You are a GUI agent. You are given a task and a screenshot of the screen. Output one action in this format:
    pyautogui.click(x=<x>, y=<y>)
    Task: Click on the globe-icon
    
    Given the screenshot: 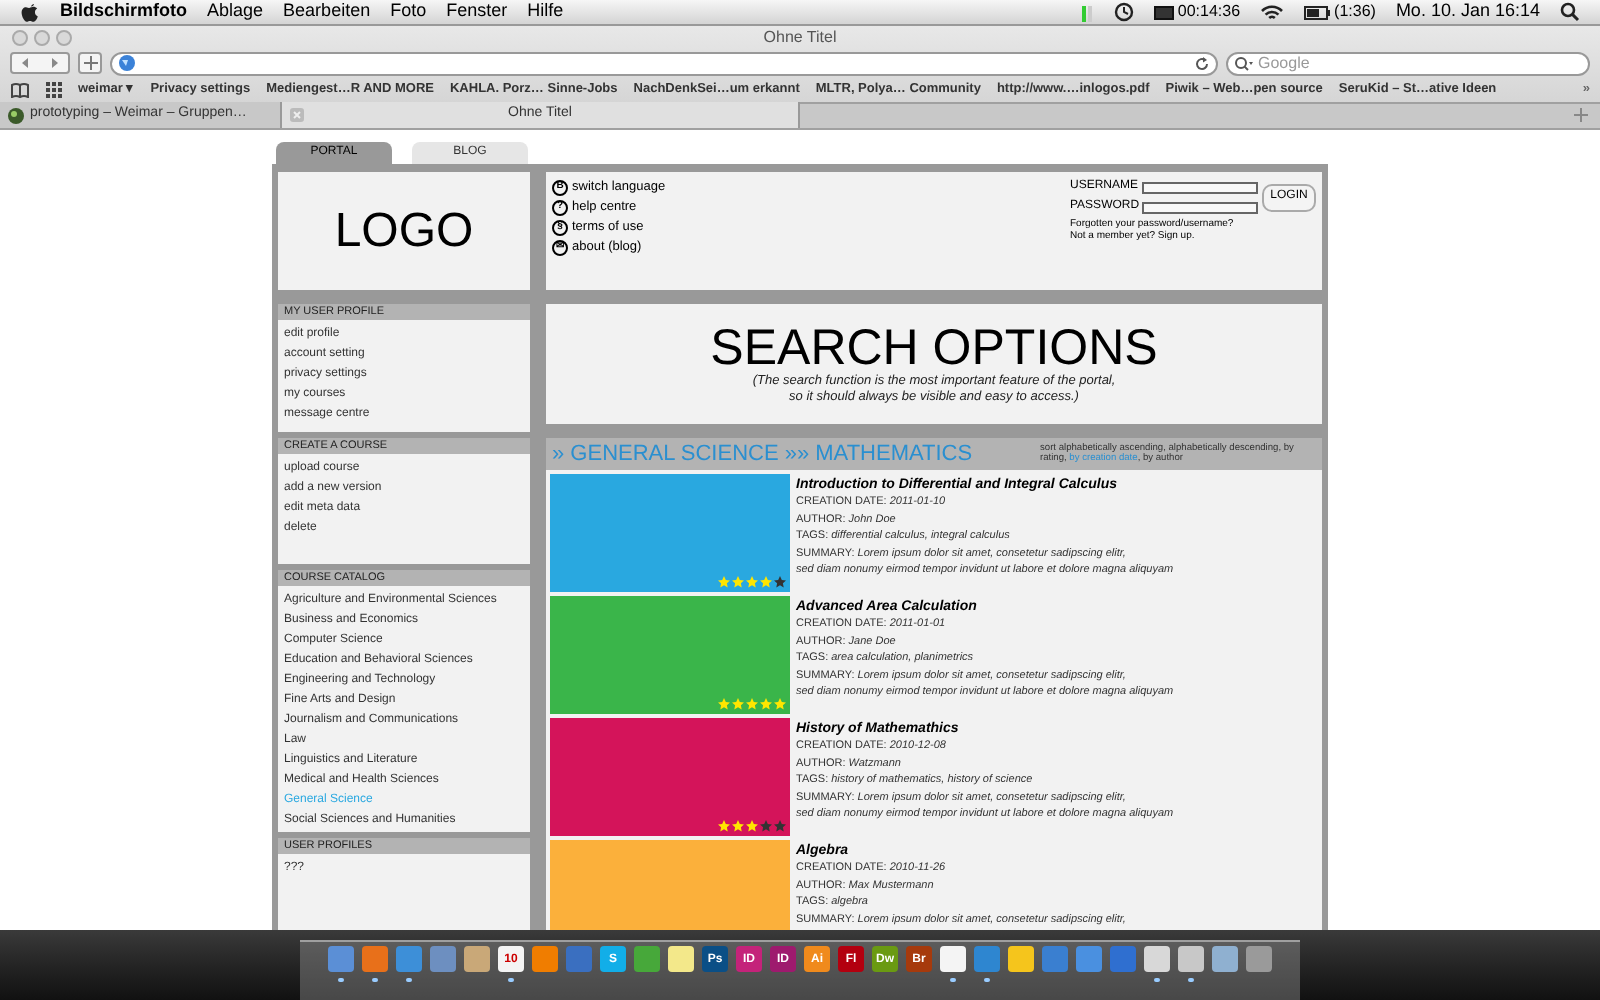 What is the action you would take?
    pyautogui.click(x=127, y=63)
    